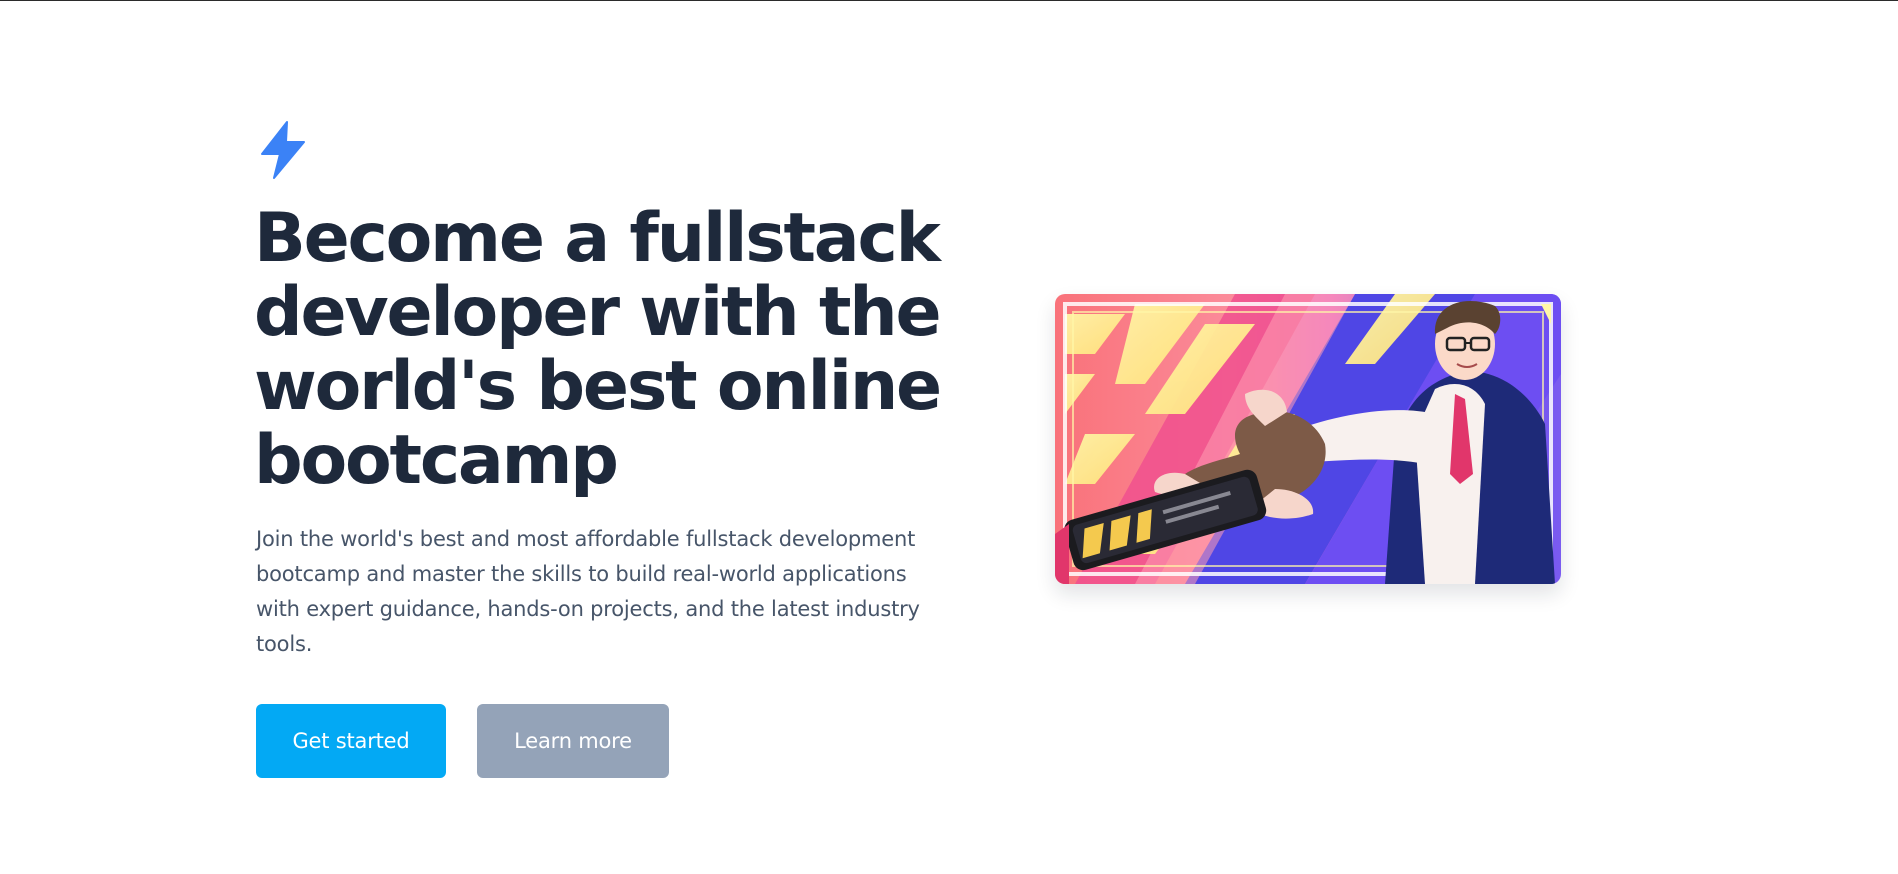 The width and height of the screenshot is (1898, 874). I want to click on learn-more-button: Learn more, so click(573, 741).